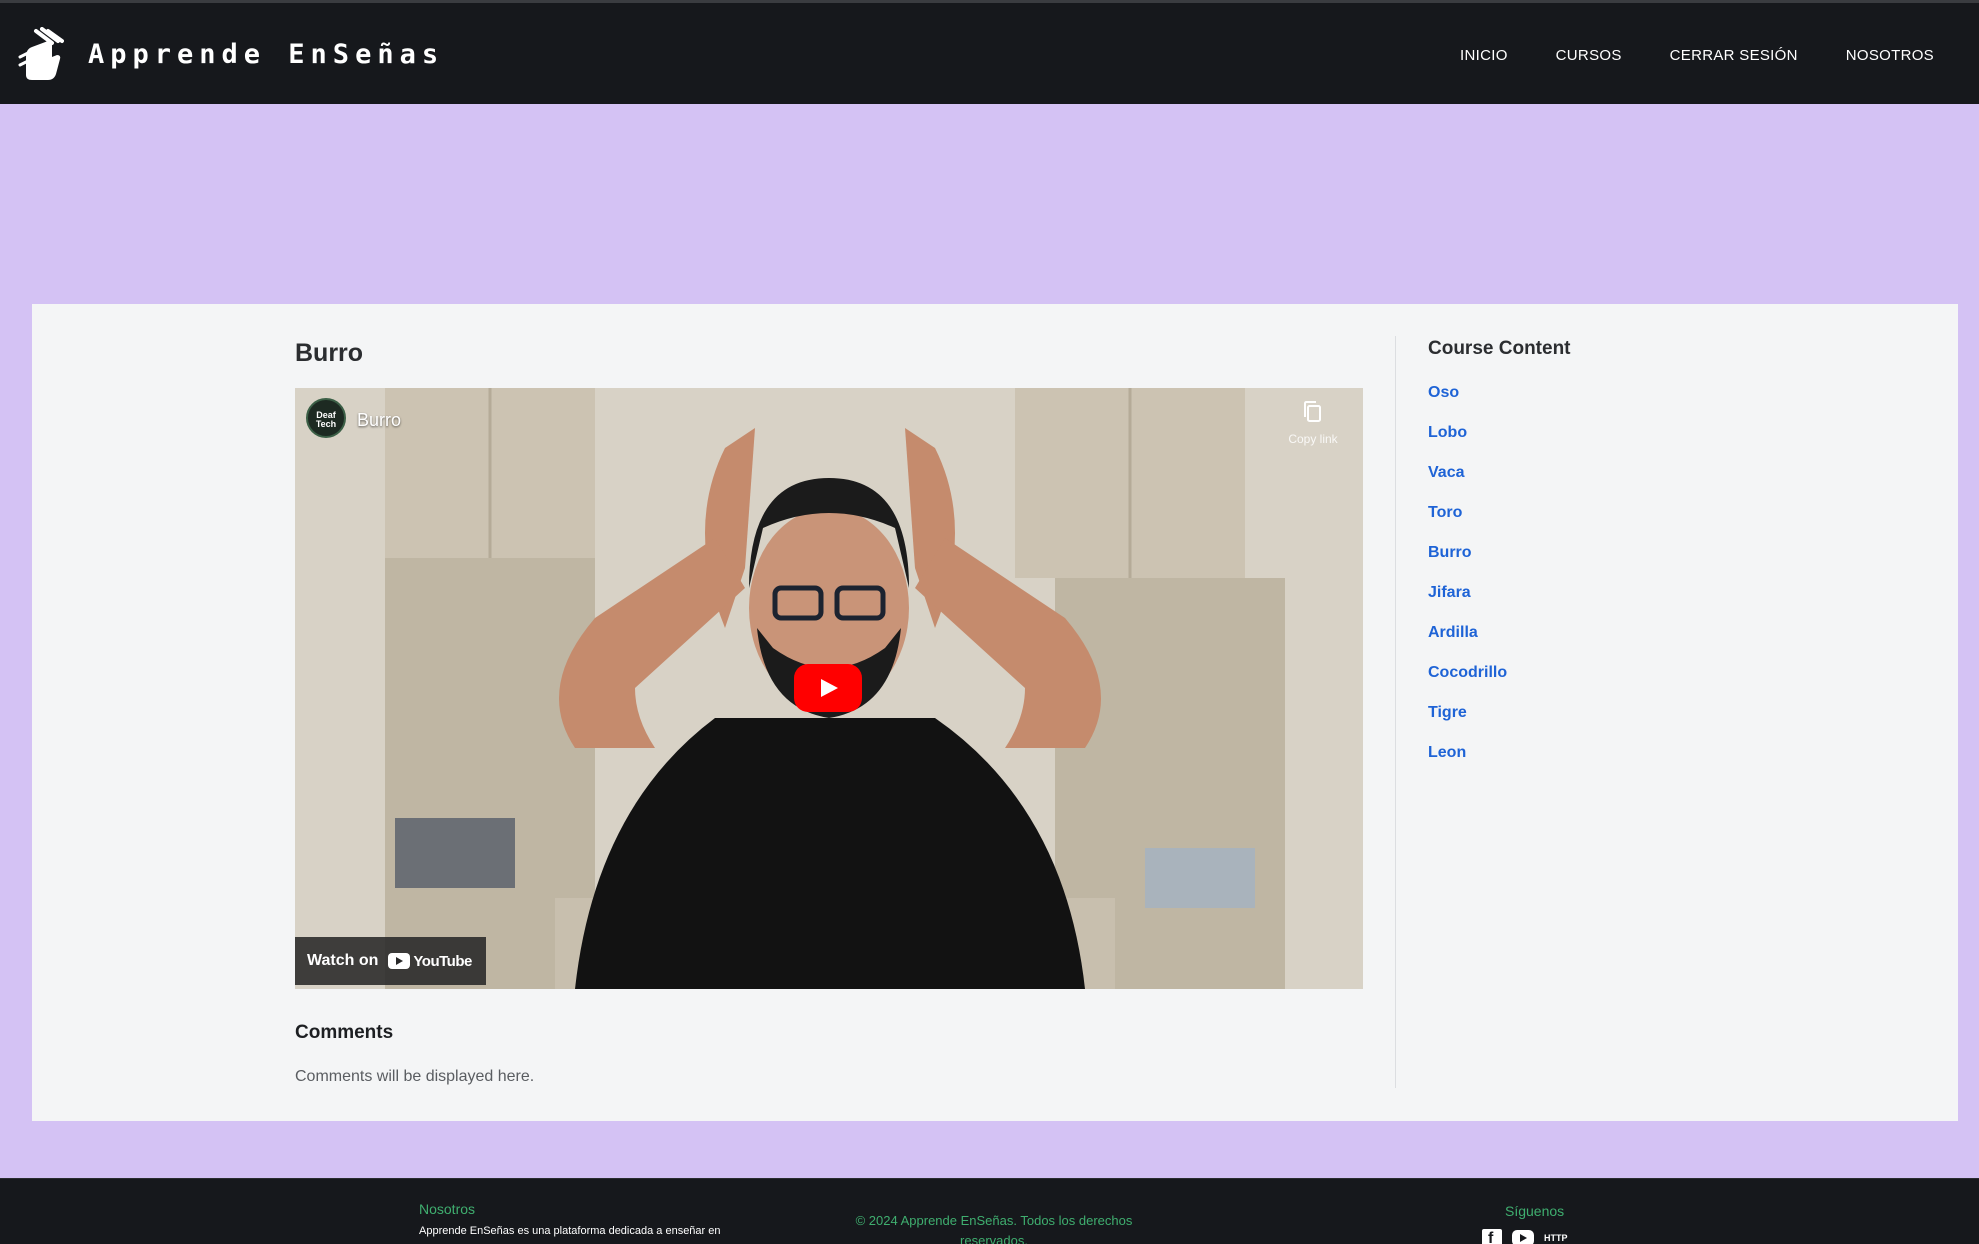 The image size is (1979, 1244). What do you see at coordinates (379, 420) in the screenshot?
I see `video-title: Burro` at bounding box center [379, 420].